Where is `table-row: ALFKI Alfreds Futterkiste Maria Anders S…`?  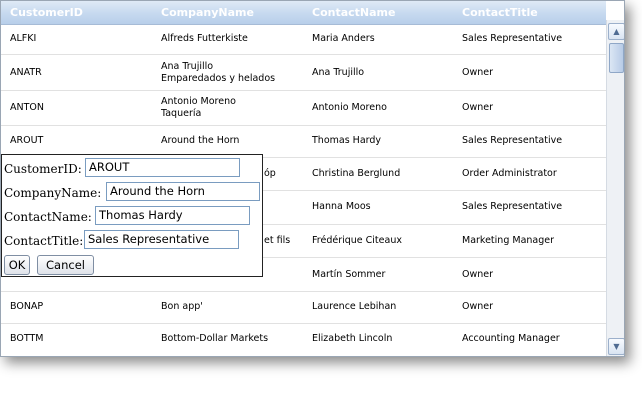 table-row: ALFKI Alfreds Futterkiste Maria Anders S… is located at coordinates (303, 40).